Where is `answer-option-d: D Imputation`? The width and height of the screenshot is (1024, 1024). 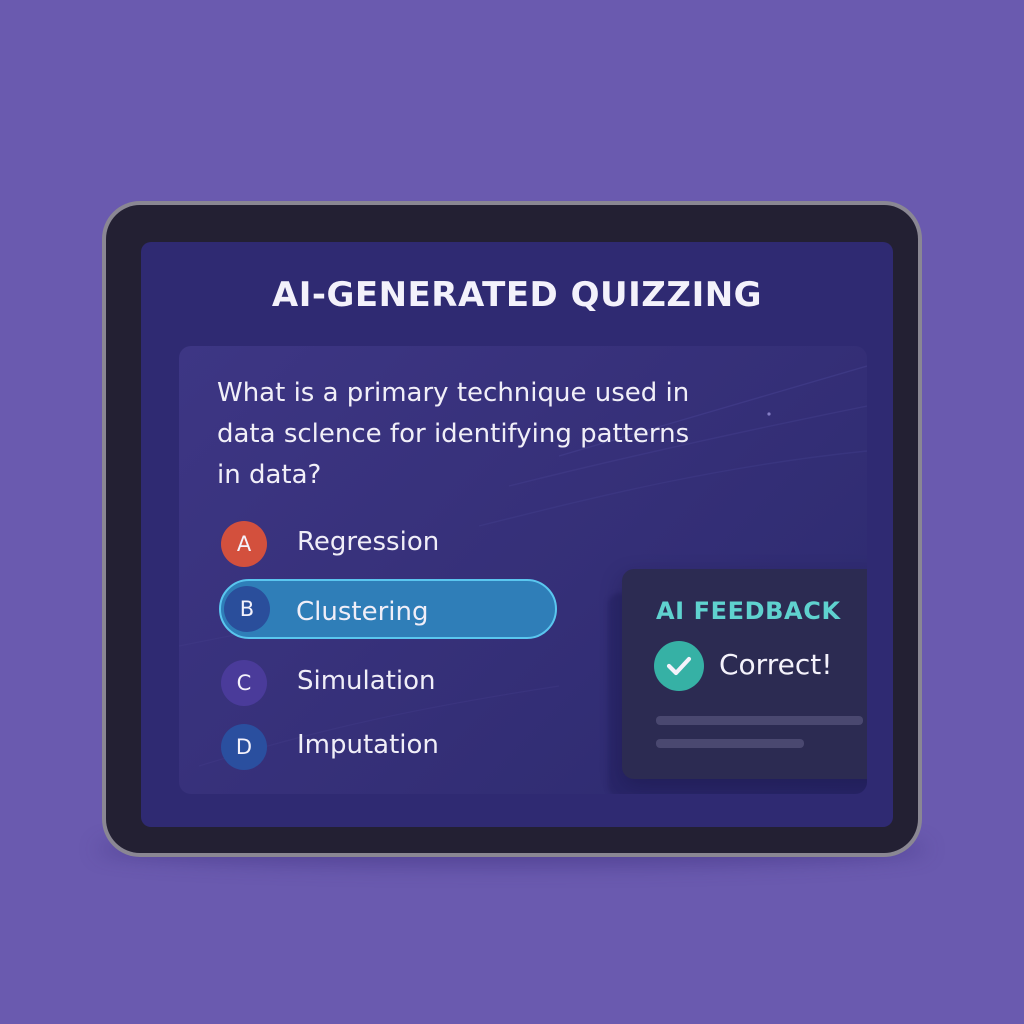
answer-option-d: D Imputation is located at coordinates (388, 745).